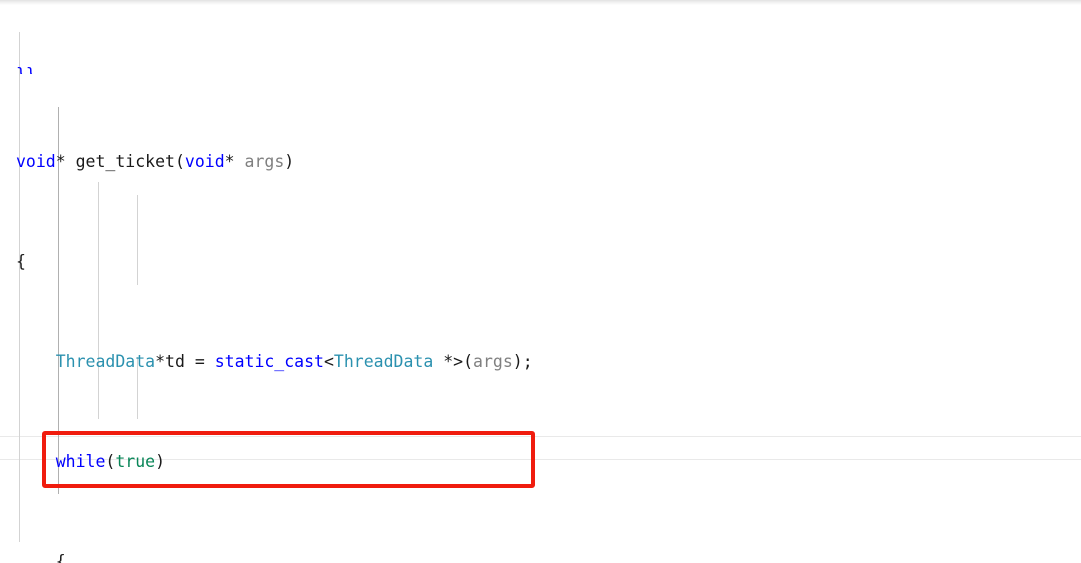 The width and height of the screenshot is (1081, 563). Describe the element at coordinates (234, 161) in the screenshot. I see `code-token-star-space-2: *` at that location.